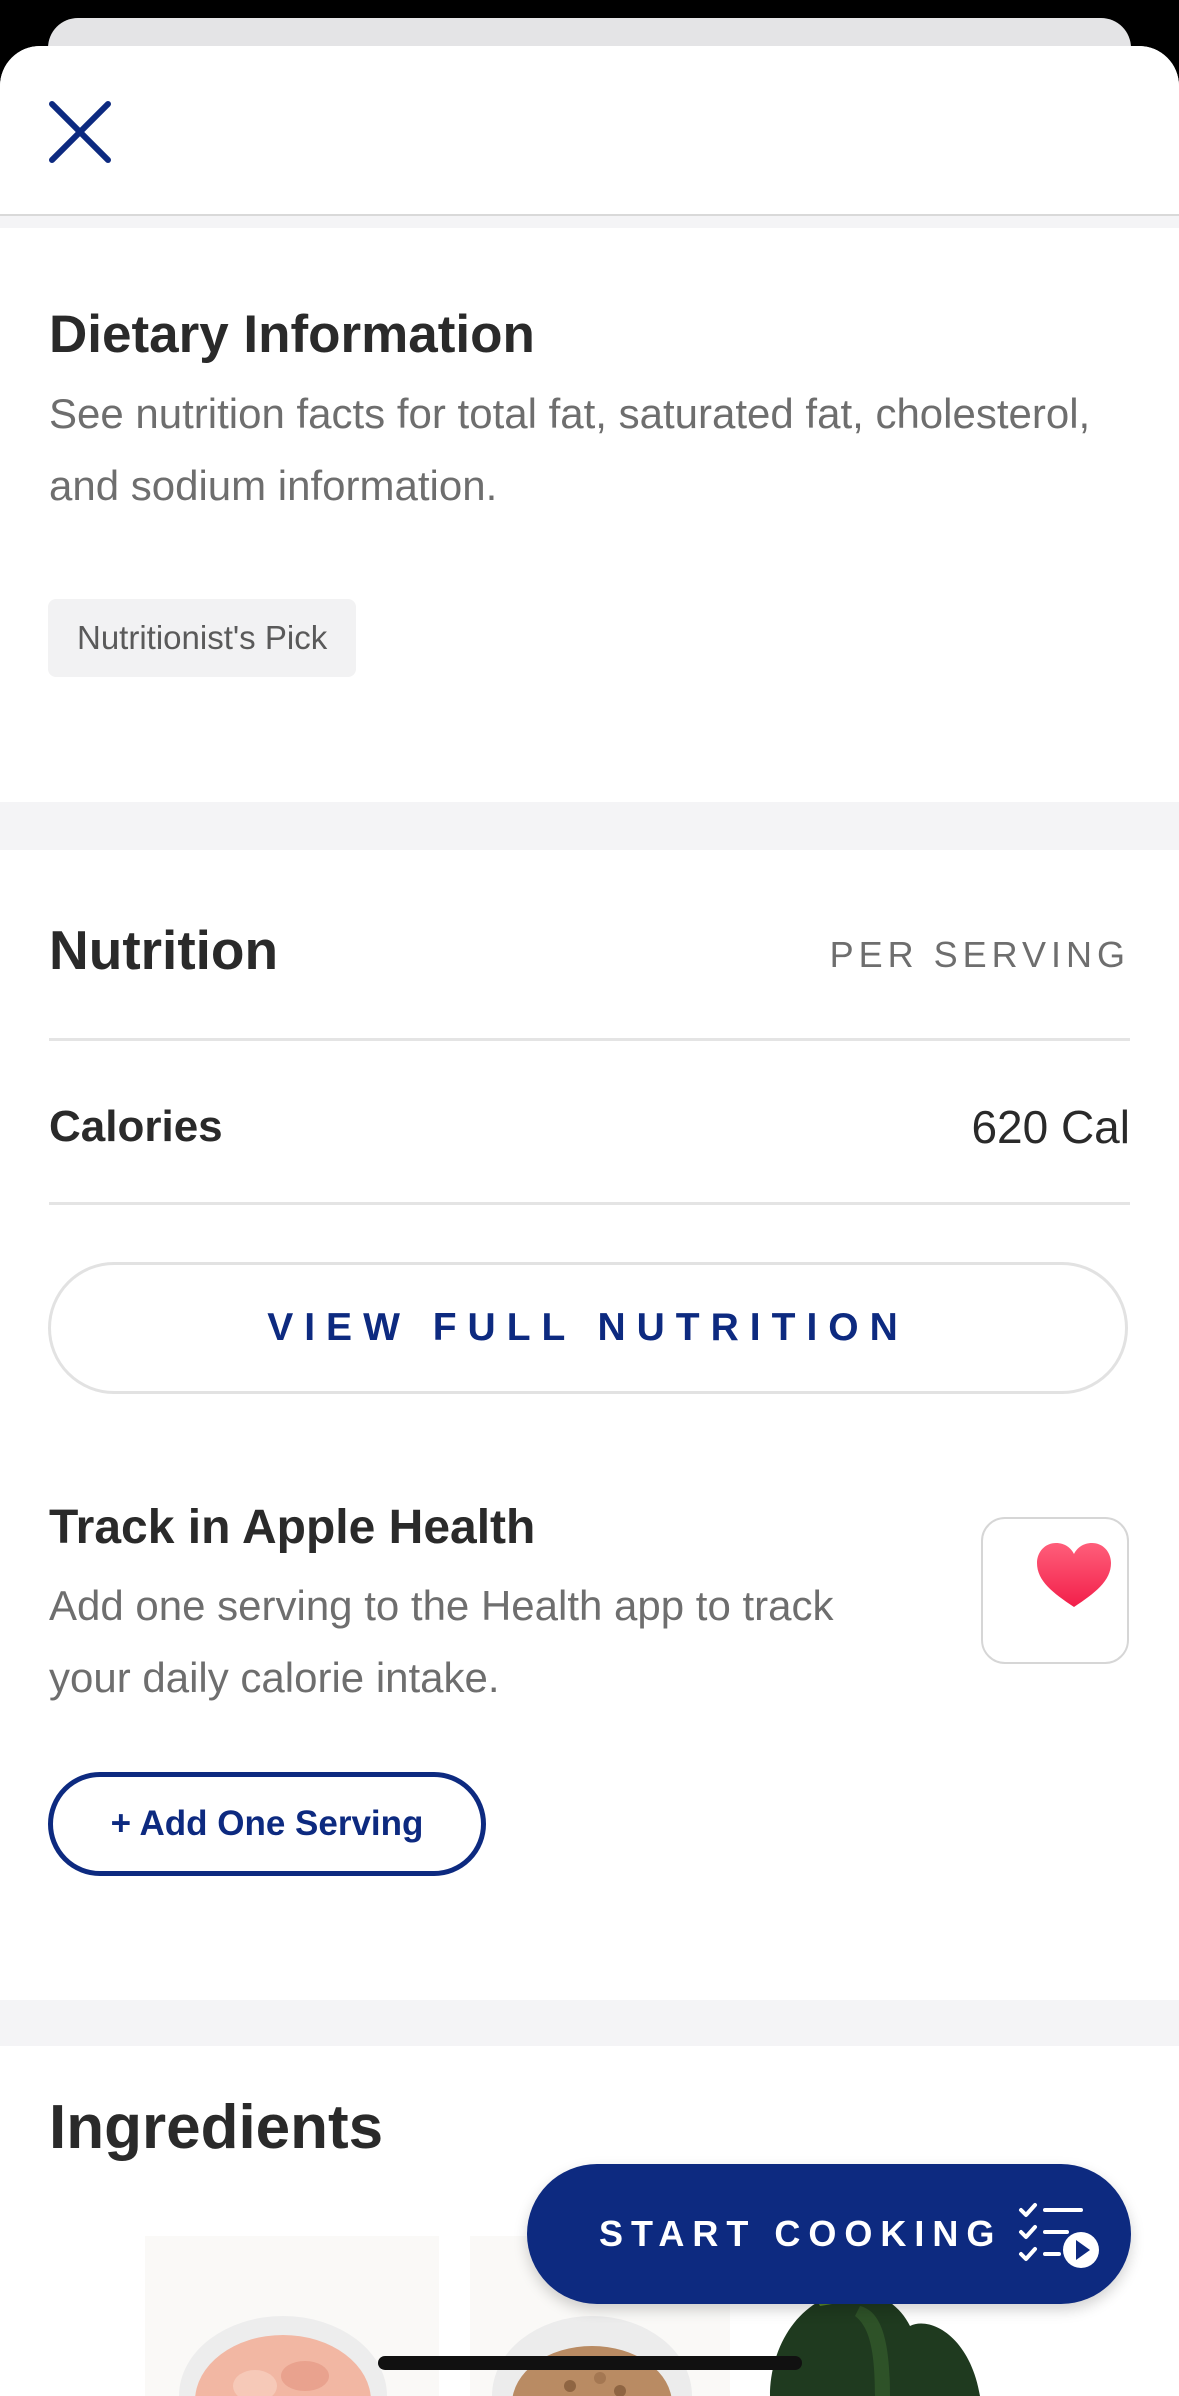 This screenshot has height=2396, width=1179. I want to click on calories-label: Calories, so click(136, 1126).